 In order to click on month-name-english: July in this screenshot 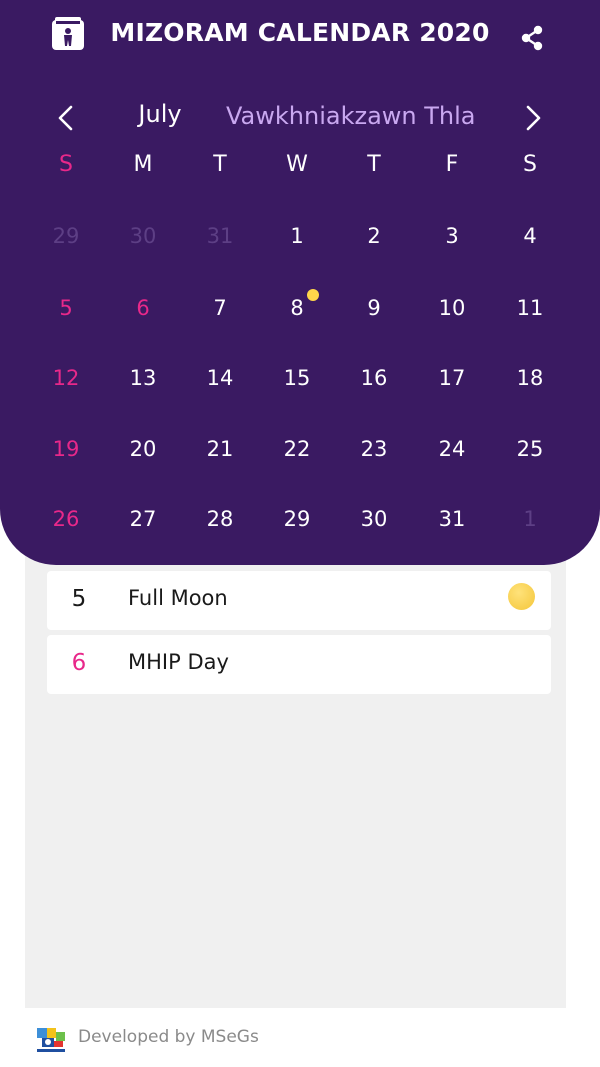, I will do `click(160, 114)`.